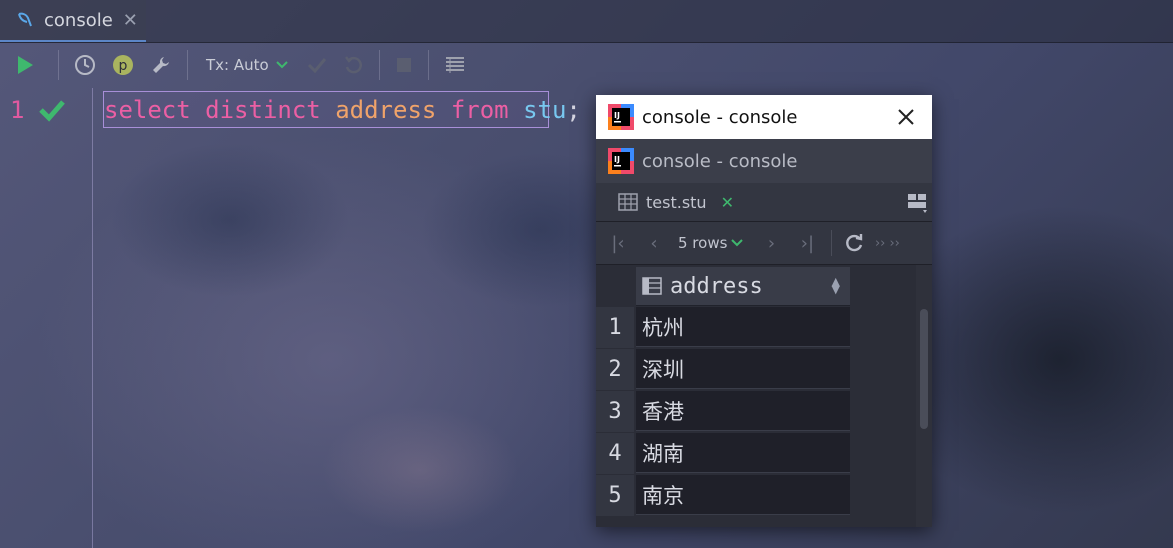 Image resolution: width=1173 pixels, height=548 pixels. I want to click on execute-button, so click(25, 65).